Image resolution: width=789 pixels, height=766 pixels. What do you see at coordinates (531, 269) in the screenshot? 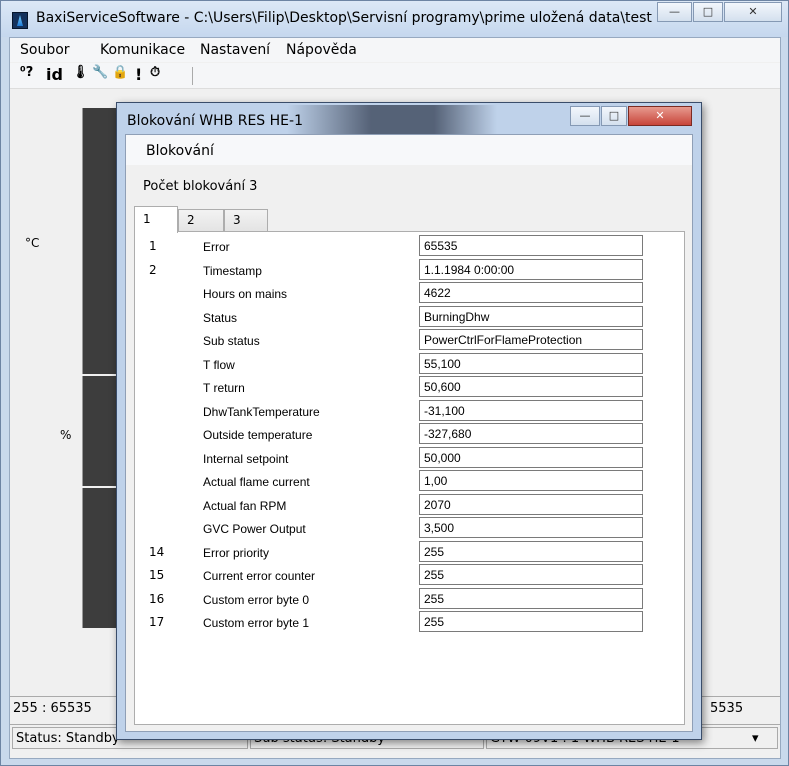
I see `row-value-field: 1.1.1984 0:00:00` at bounding box center [531, 269].